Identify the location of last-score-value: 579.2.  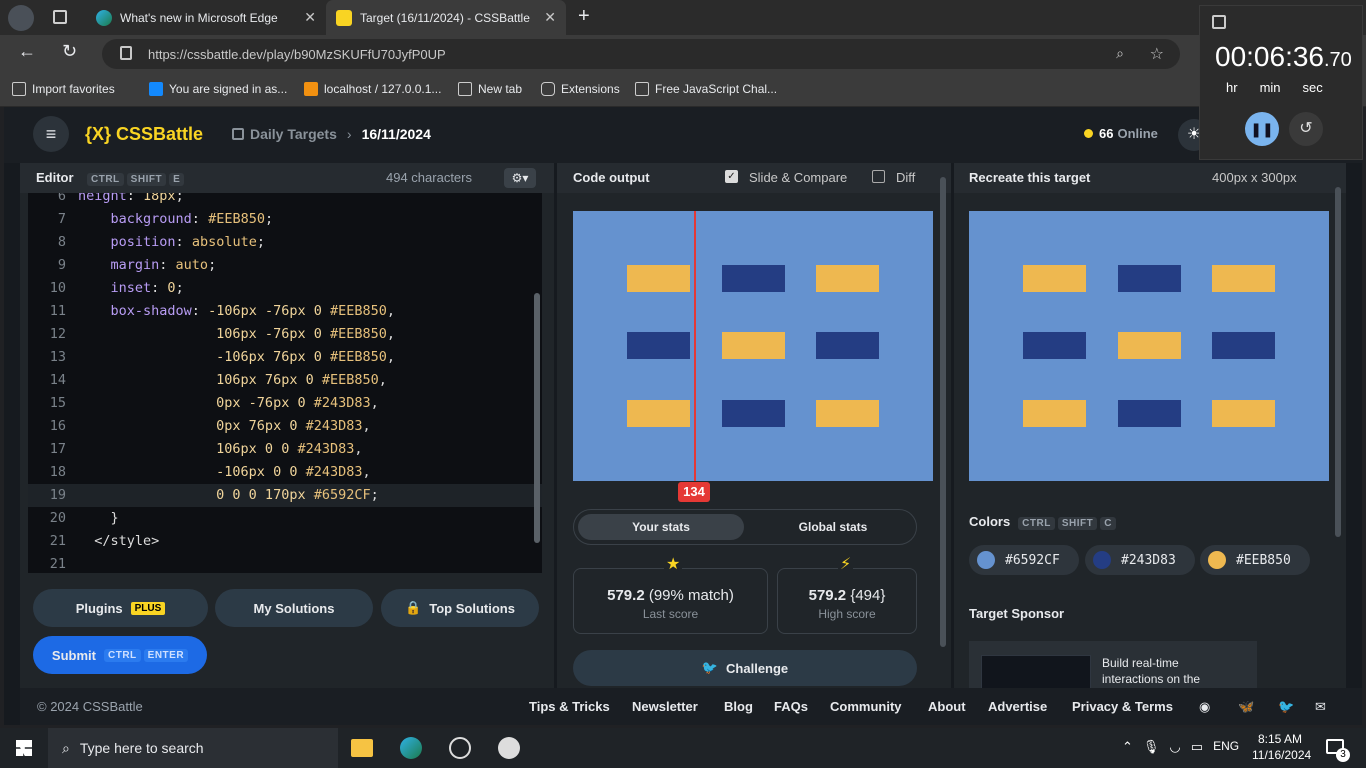
(626, 595).